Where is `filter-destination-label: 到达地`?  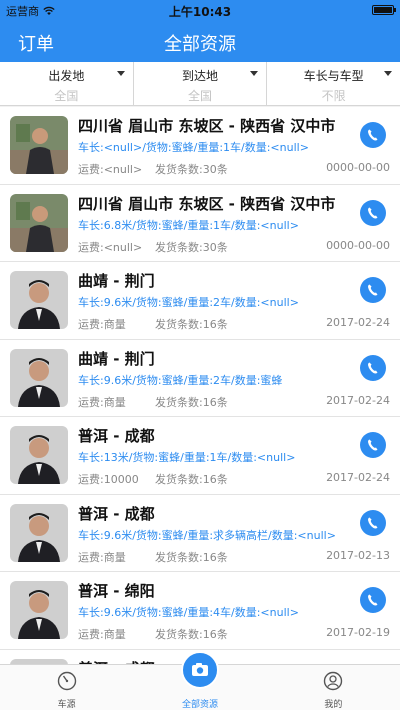
filter-destination-label: 到达地 is located at coordinates (200, 76).